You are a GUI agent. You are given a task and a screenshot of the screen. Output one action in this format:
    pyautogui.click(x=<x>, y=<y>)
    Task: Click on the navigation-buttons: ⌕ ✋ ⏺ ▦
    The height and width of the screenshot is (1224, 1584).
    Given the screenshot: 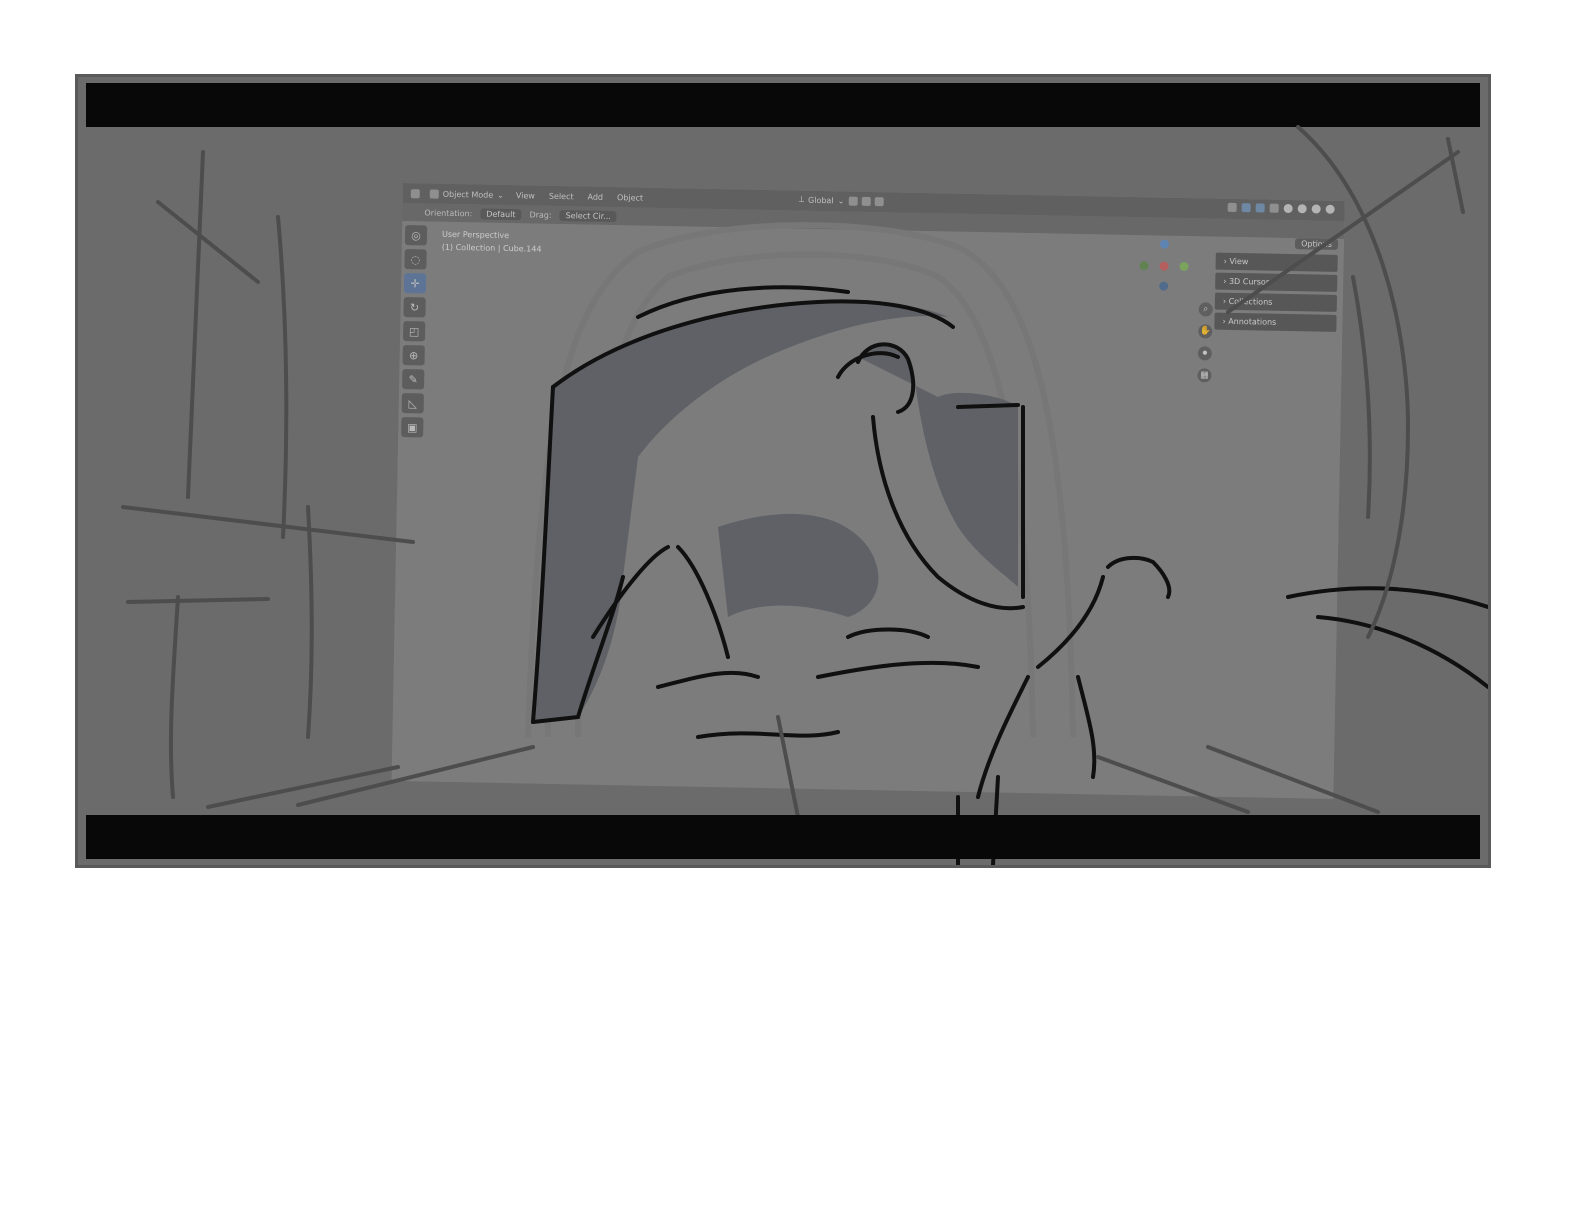 What is the action you would take?
    pyautogui.click(x=1205, y=342)
    